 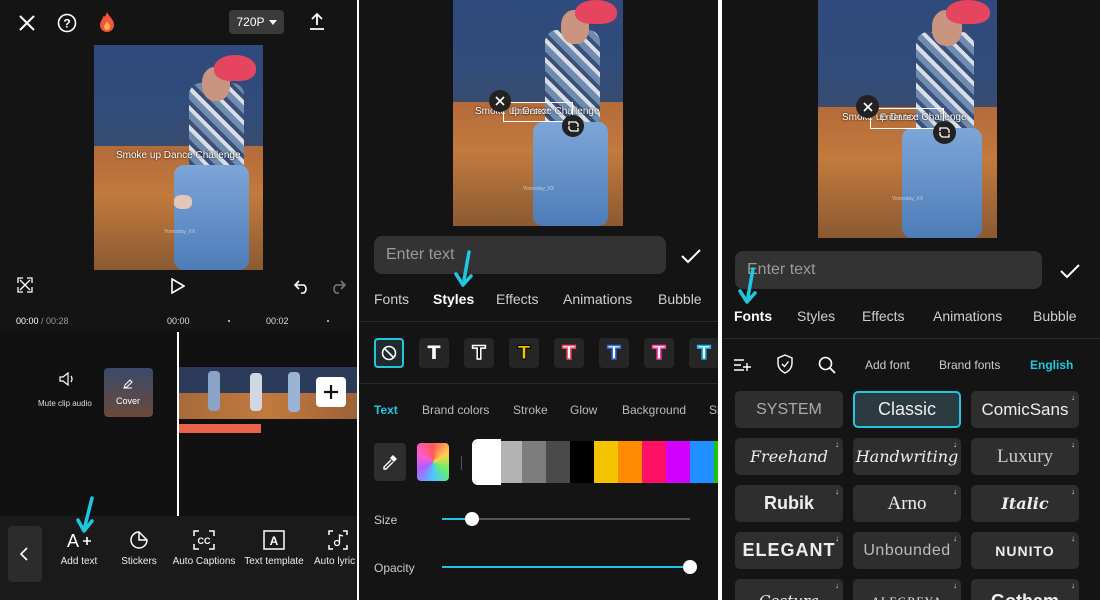 What do you see at coordinates (789, 550) in the screenshot?
I see `font-option-elegant: ELEGANT ↓` at bounding box center [789, 550].